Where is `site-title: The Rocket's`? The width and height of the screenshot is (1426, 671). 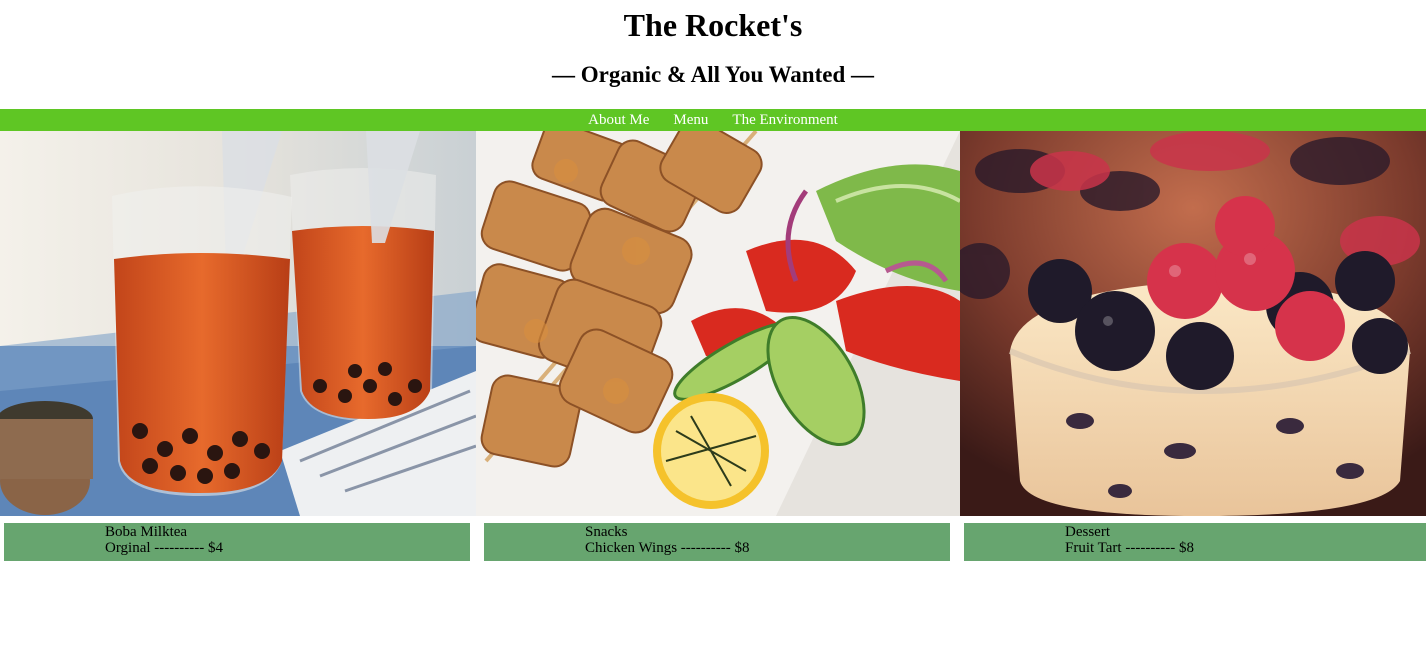 site-title: The Rocket's is located at coordinates (713, 25).